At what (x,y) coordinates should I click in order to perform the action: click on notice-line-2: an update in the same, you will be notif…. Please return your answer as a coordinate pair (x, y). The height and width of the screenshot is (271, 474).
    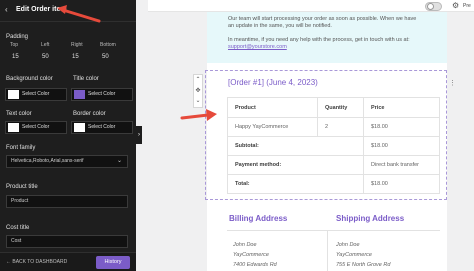
    Looking at the image, I should click on (280, 26).